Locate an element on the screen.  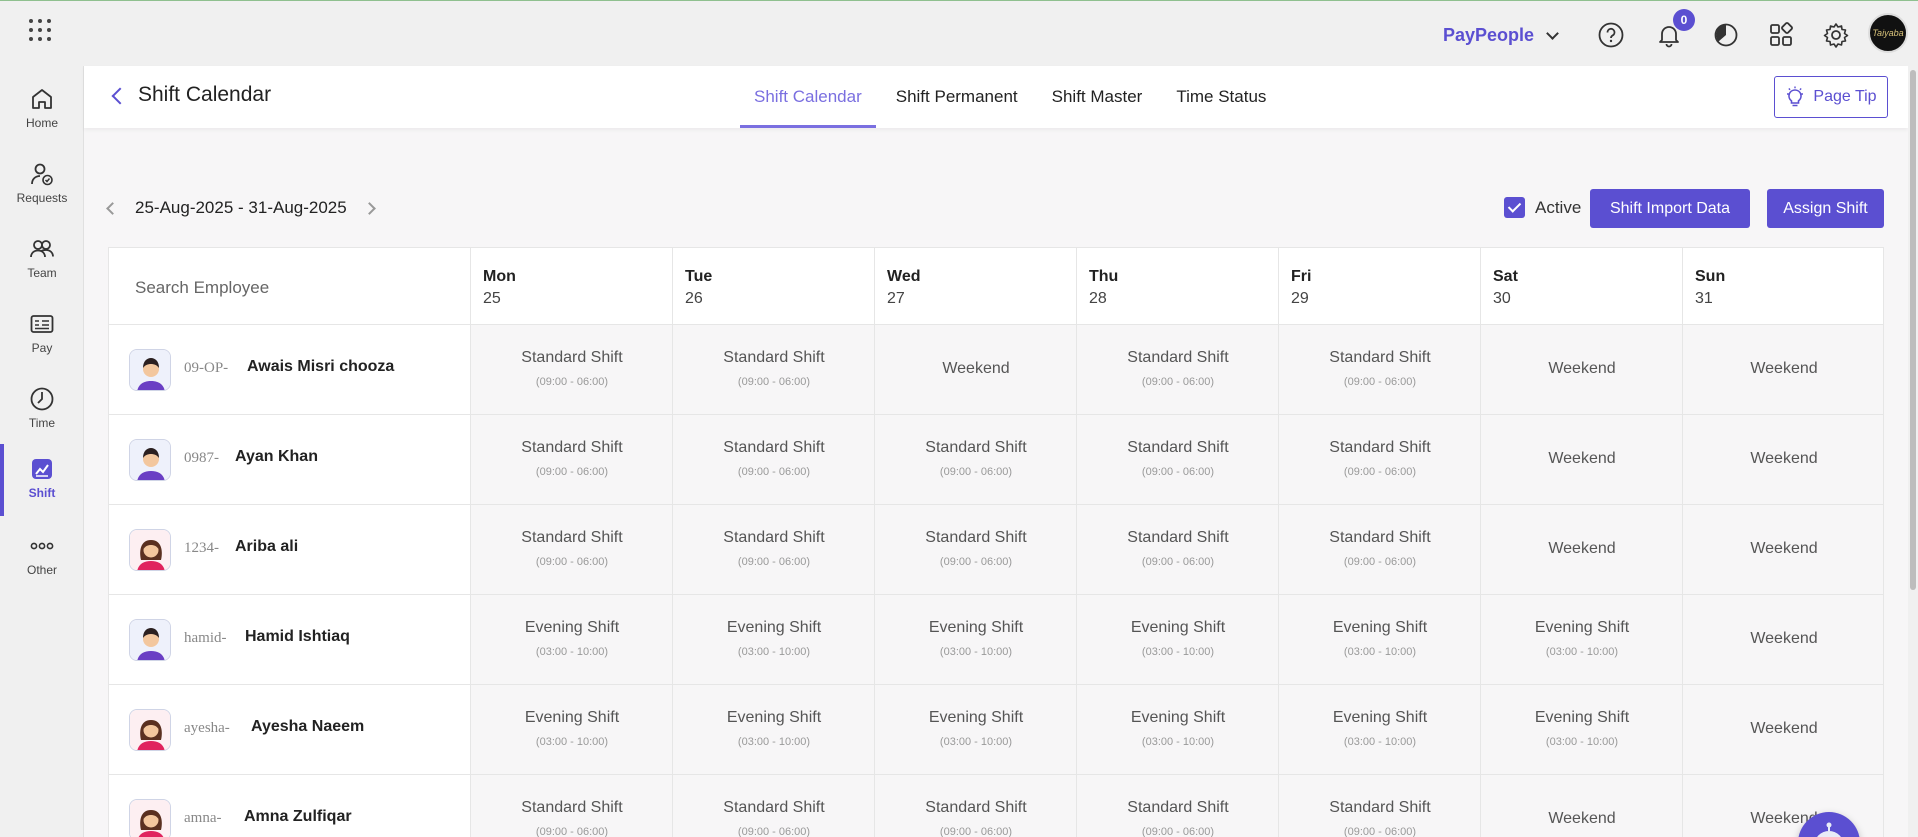
employee-cell: 09-OP- Awais Misri chooza is located at coordinates (290, 369).